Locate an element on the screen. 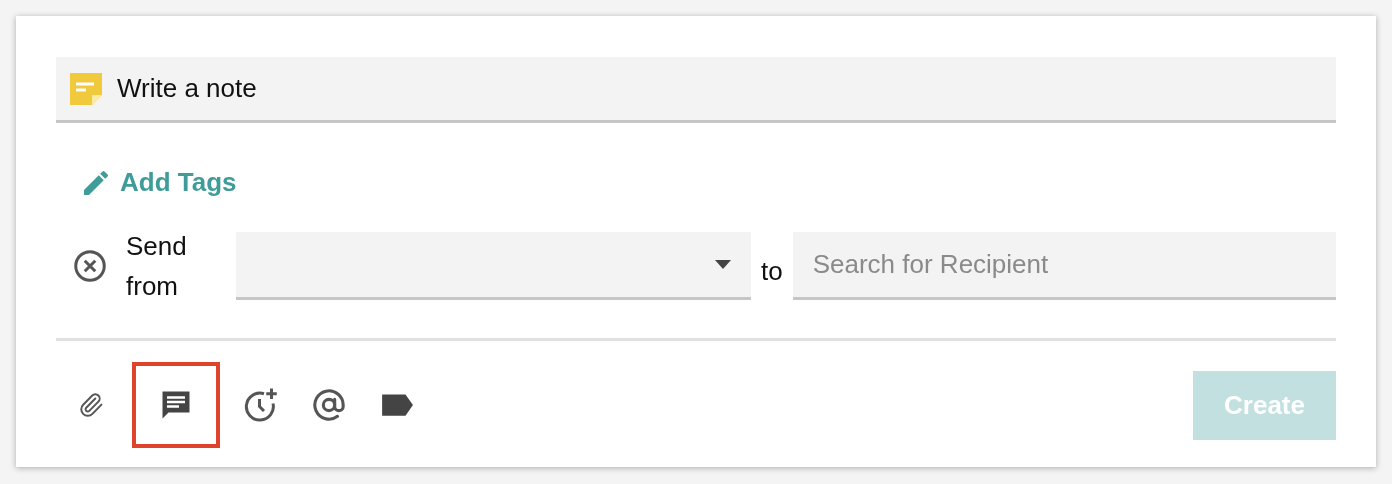 The height and width of the screenshot is (484, 1392). note-field: Write a note is located at coordinates (696, 90).